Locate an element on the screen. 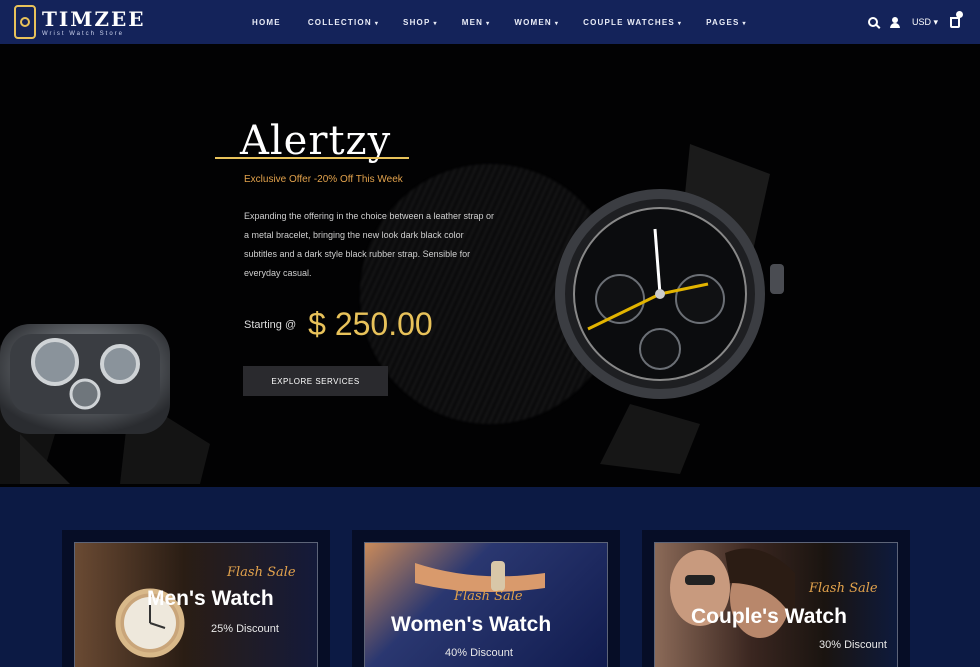  category-title: Couple's Watch is located at coordinates (769, 616).